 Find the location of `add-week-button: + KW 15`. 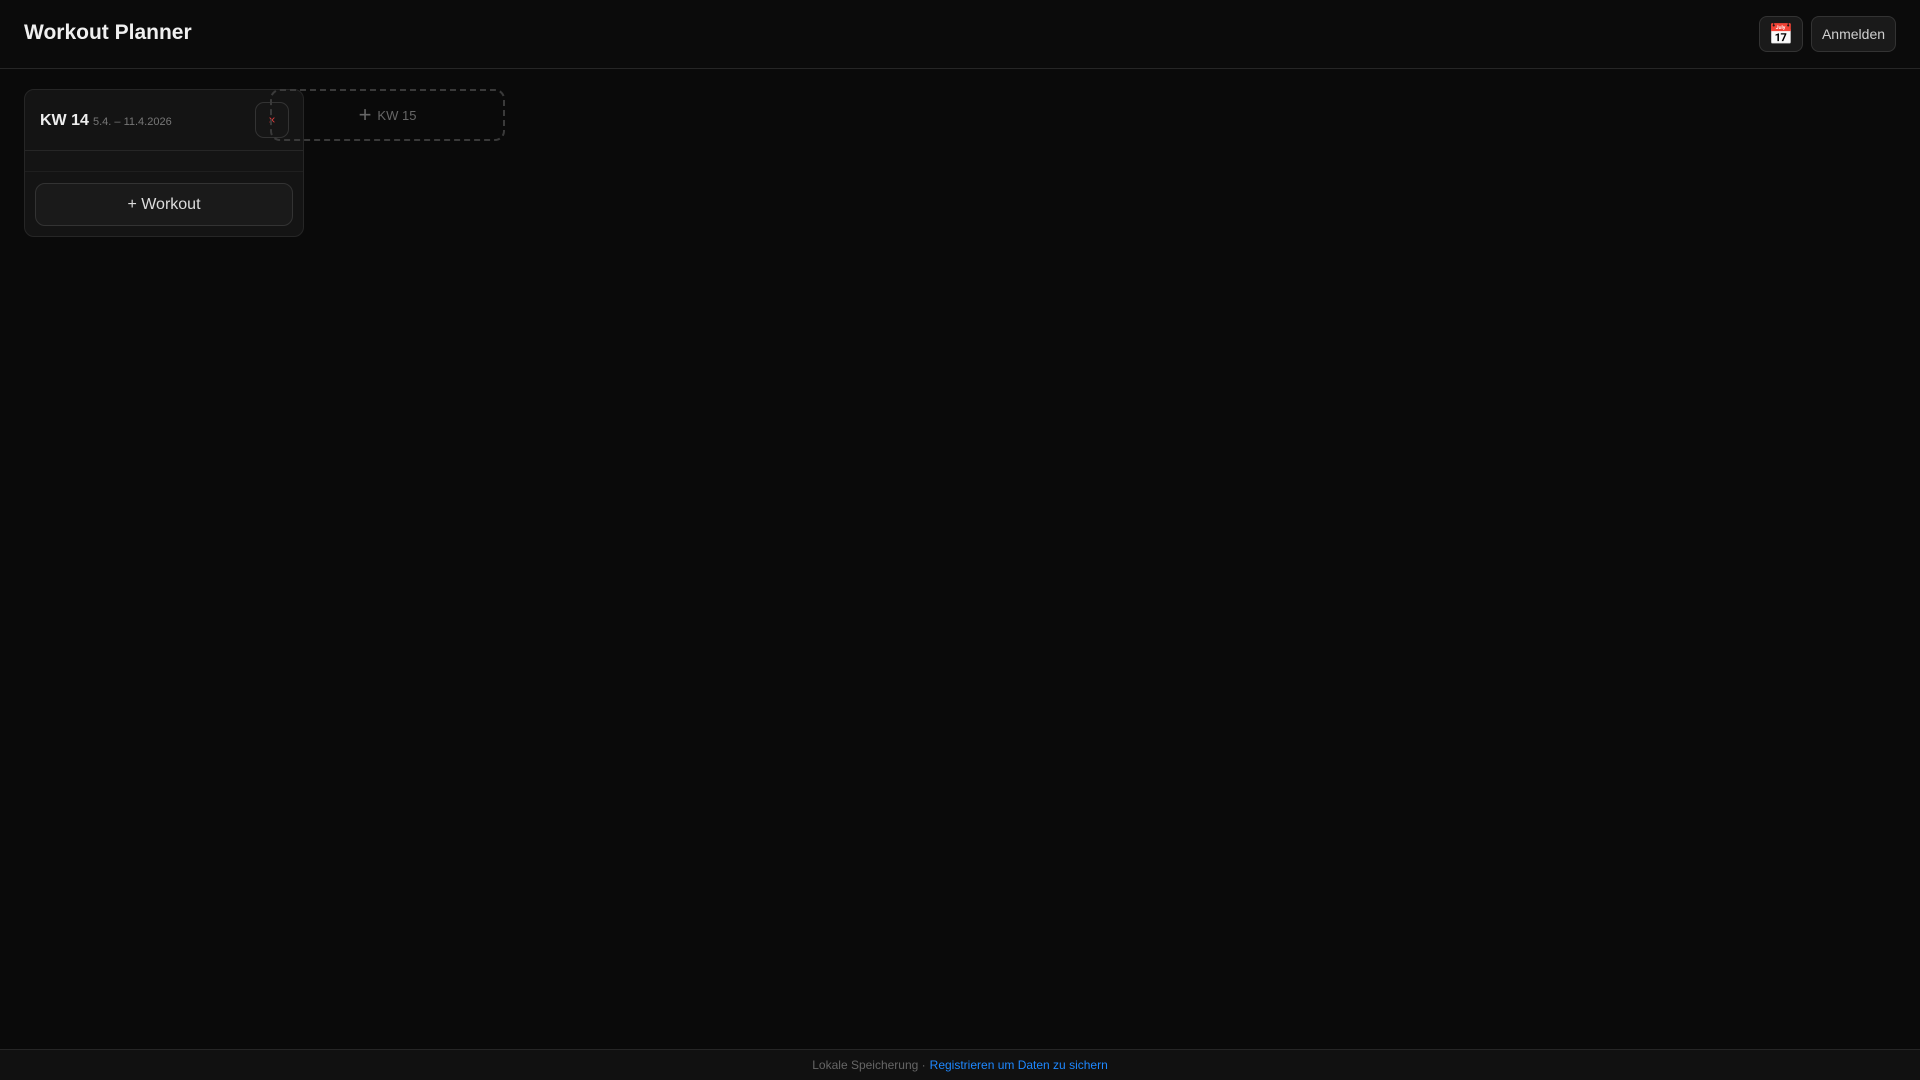

add-week-button: + KW 15 is located at coordinates (387, 115).